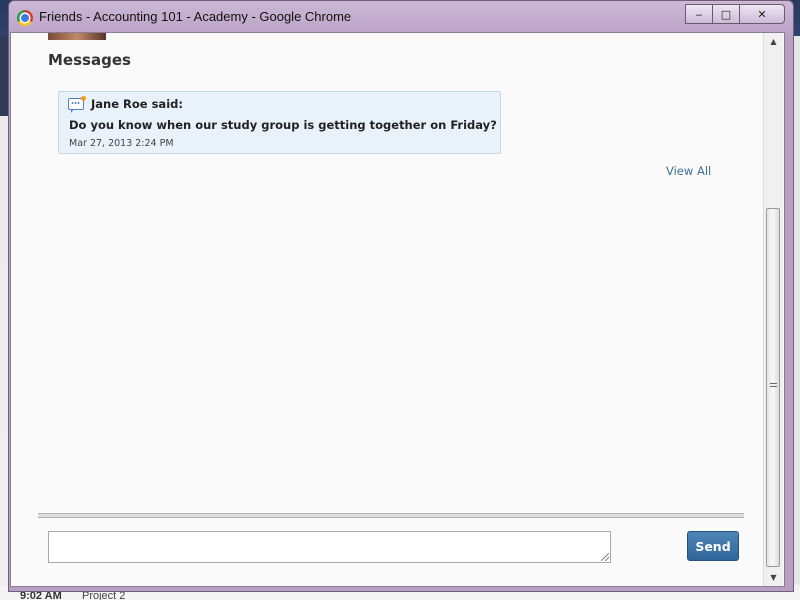 This screenshot has height=600, width=800. I want to click on resize-grip-icon, so click(605, 557).